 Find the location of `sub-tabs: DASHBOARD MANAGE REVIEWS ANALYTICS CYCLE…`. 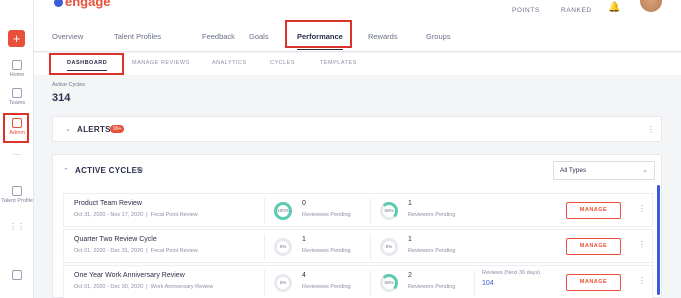

sub-tabs: DASHBOARD MANAGE REVIEWS ANALYTICS CYCLE… is located at coordinates (357, 64).